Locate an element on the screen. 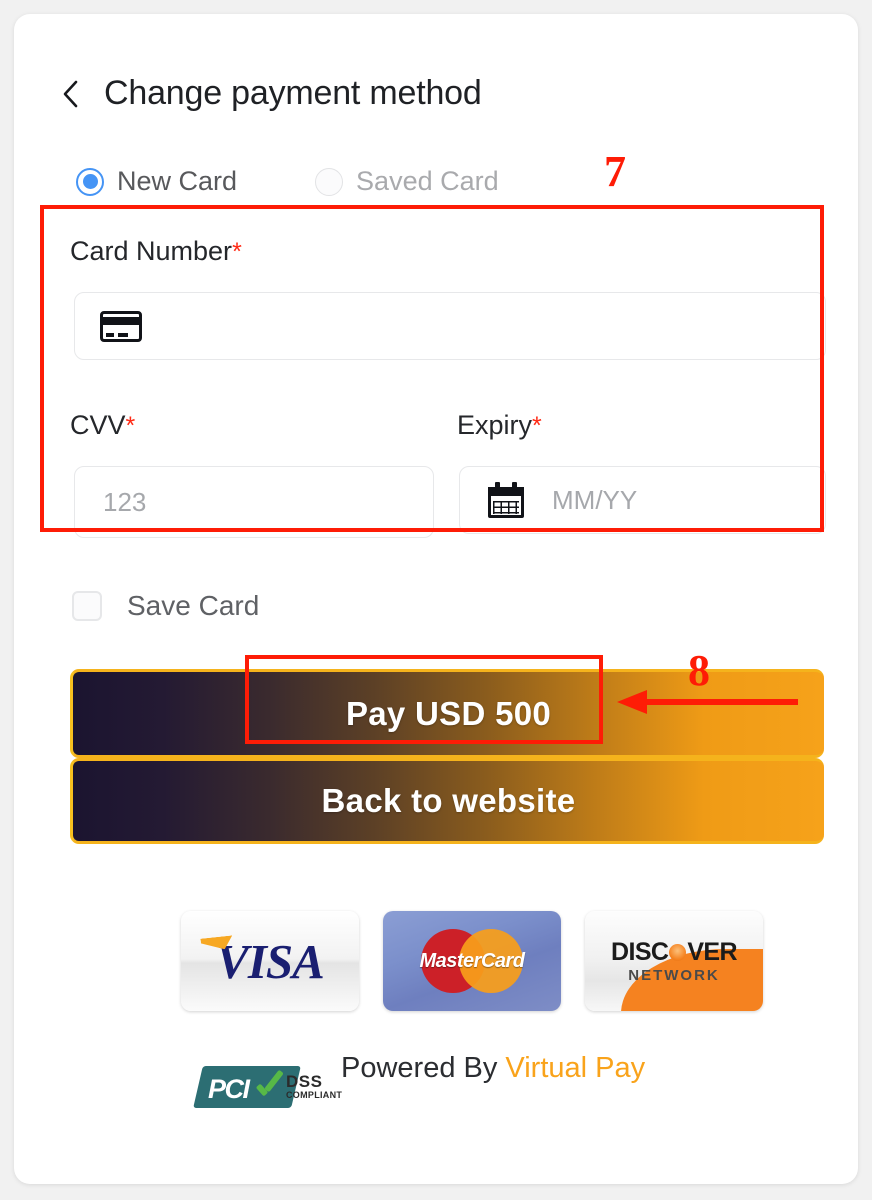 The image size is (872, 1200). pci-dss-text: DSS is located at coordinates (304, 1081).